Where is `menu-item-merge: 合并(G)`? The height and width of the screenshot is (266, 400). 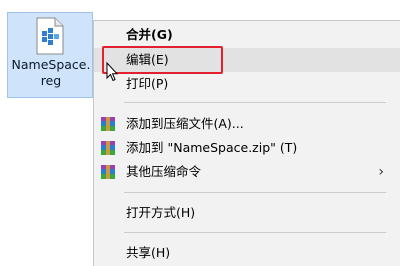
menu-item-merge: 合并(G) is located at coordinates (247, 35).